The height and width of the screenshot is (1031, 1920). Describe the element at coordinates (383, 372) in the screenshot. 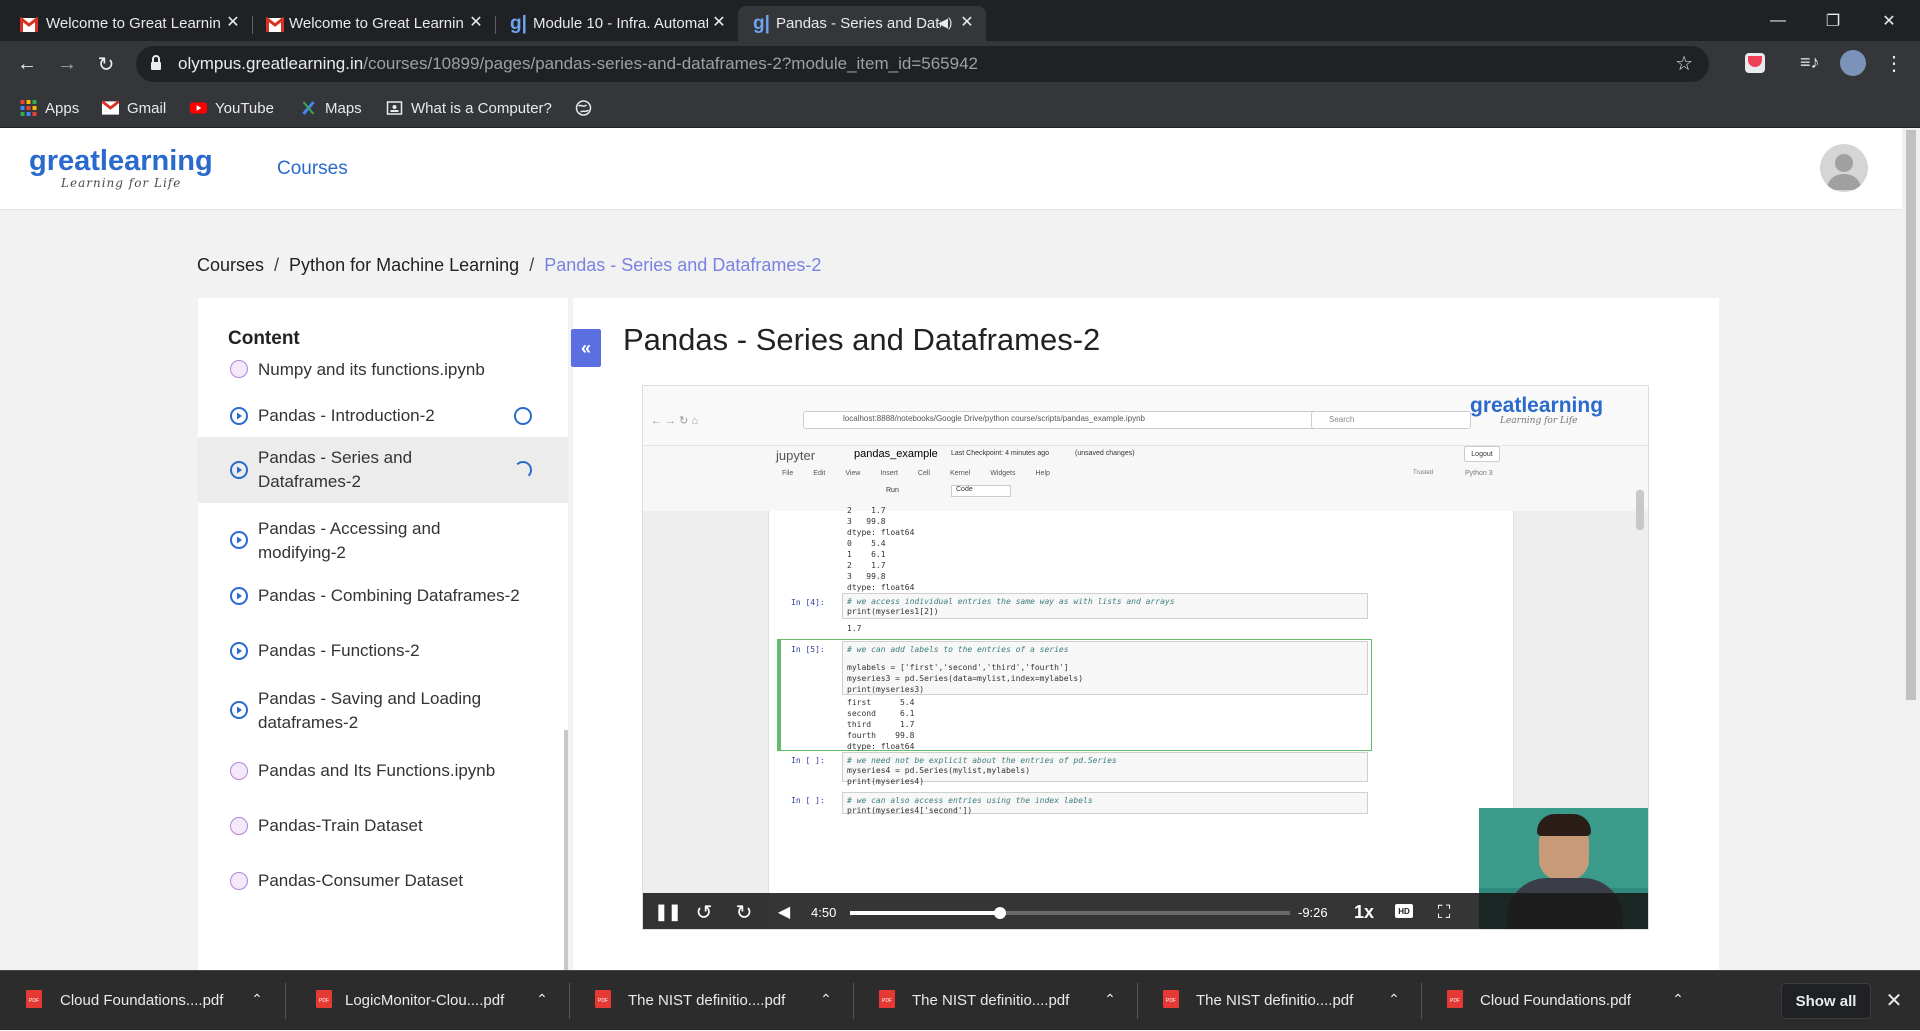

I see `content-item: Numpy and its functions.ipynb` at that location.